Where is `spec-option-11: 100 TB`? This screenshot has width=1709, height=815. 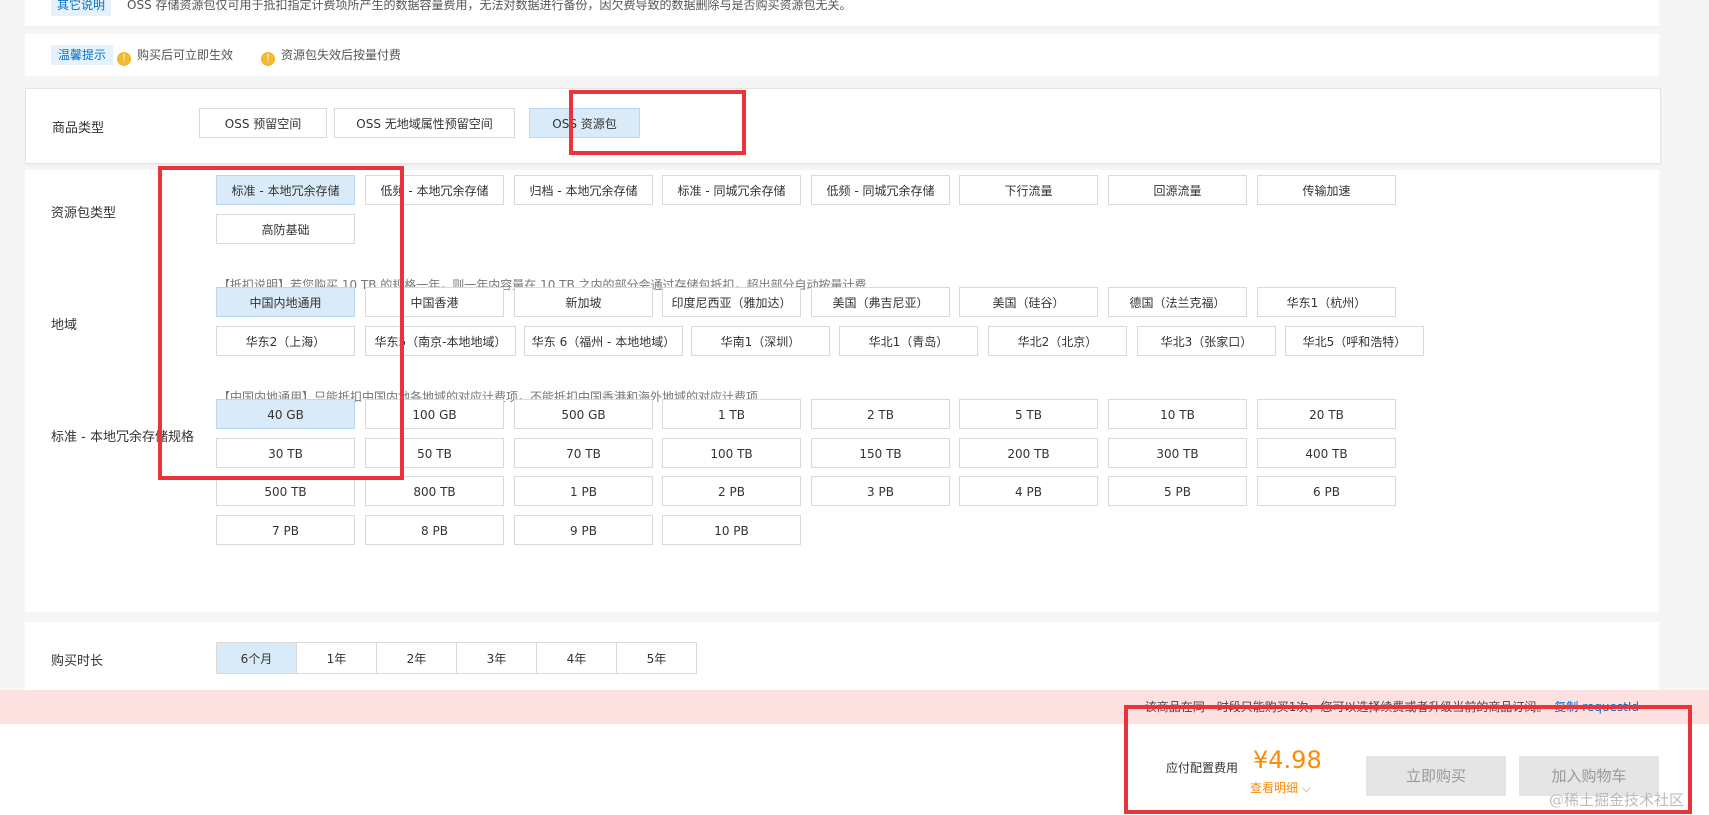 spec-option-11: 100 TB is located at coordinates (731, 453).